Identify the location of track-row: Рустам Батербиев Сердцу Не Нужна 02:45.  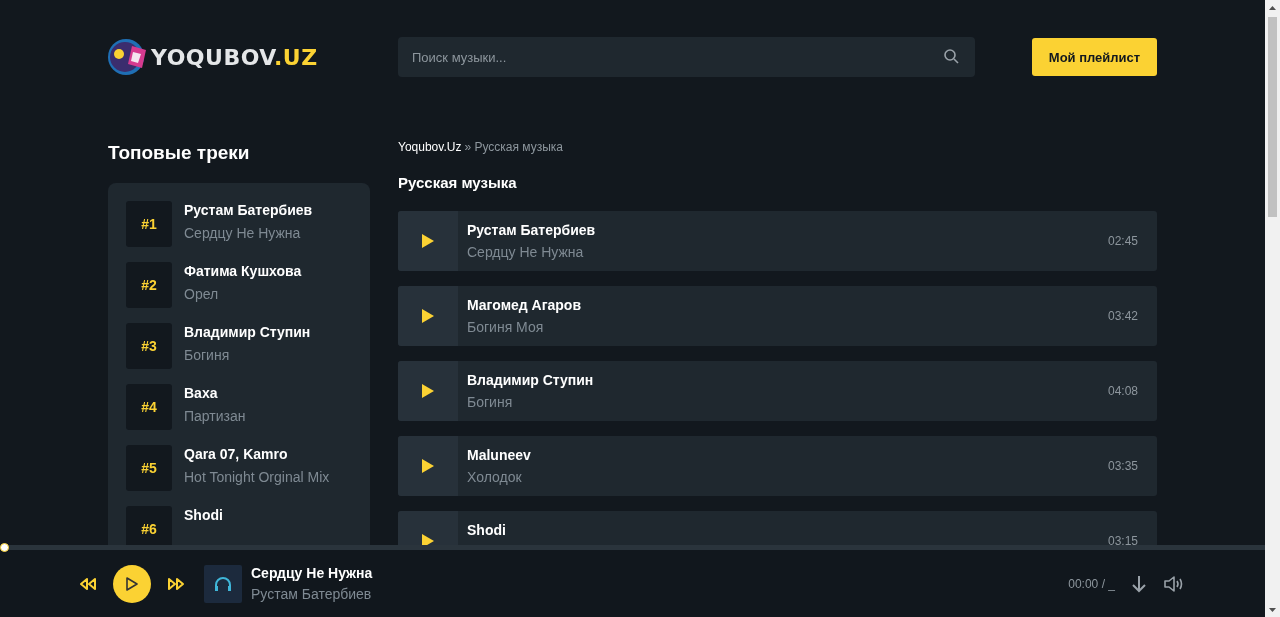
(777, 241).